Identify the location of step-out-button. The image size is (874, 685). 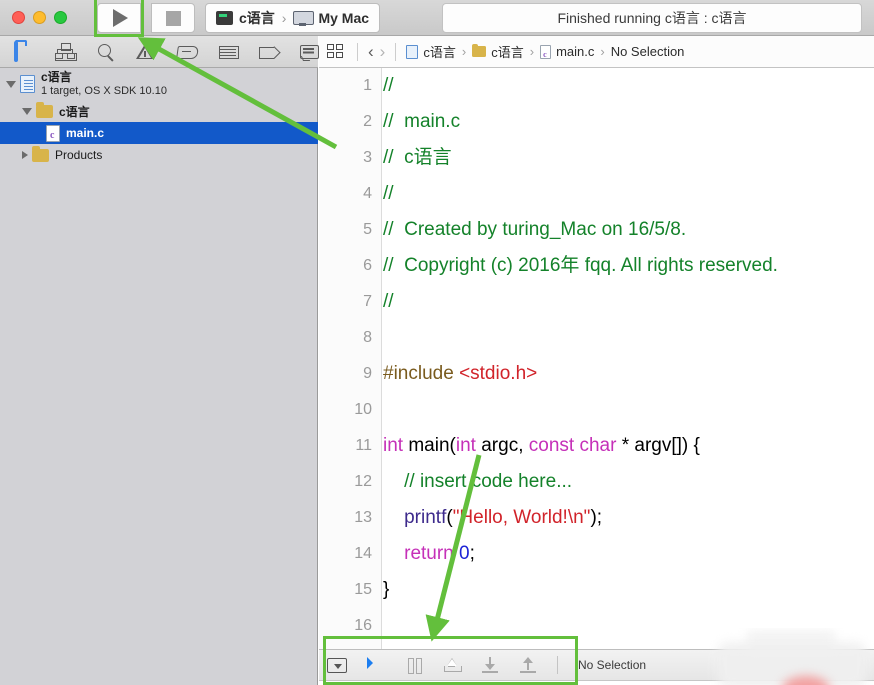
(528, 665).